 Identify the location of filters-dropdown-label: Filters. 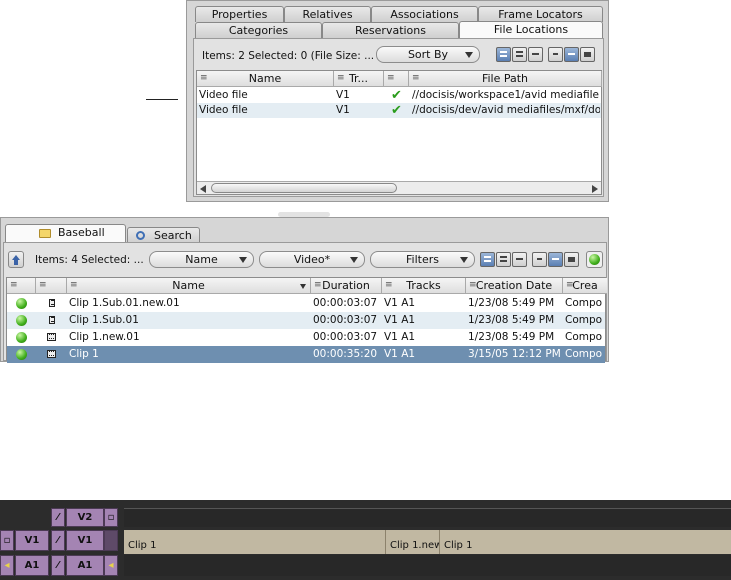
(422, 259).